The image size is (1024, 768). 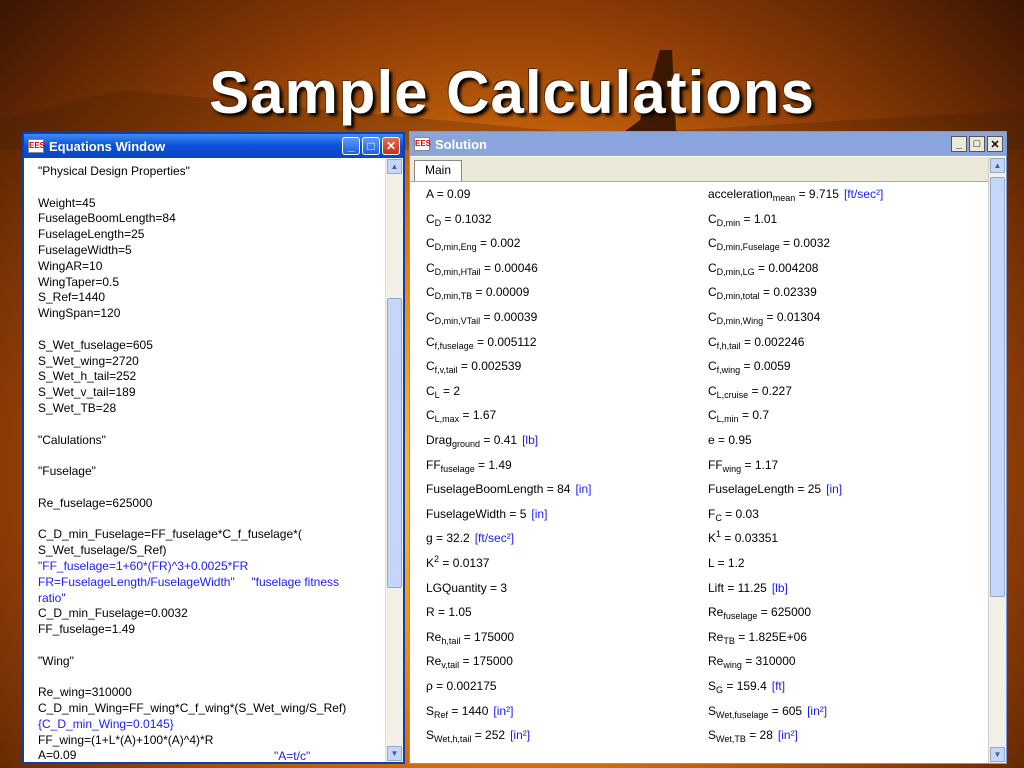 I want to click on solution-value: = 0.95, so click(x=733, y=440).